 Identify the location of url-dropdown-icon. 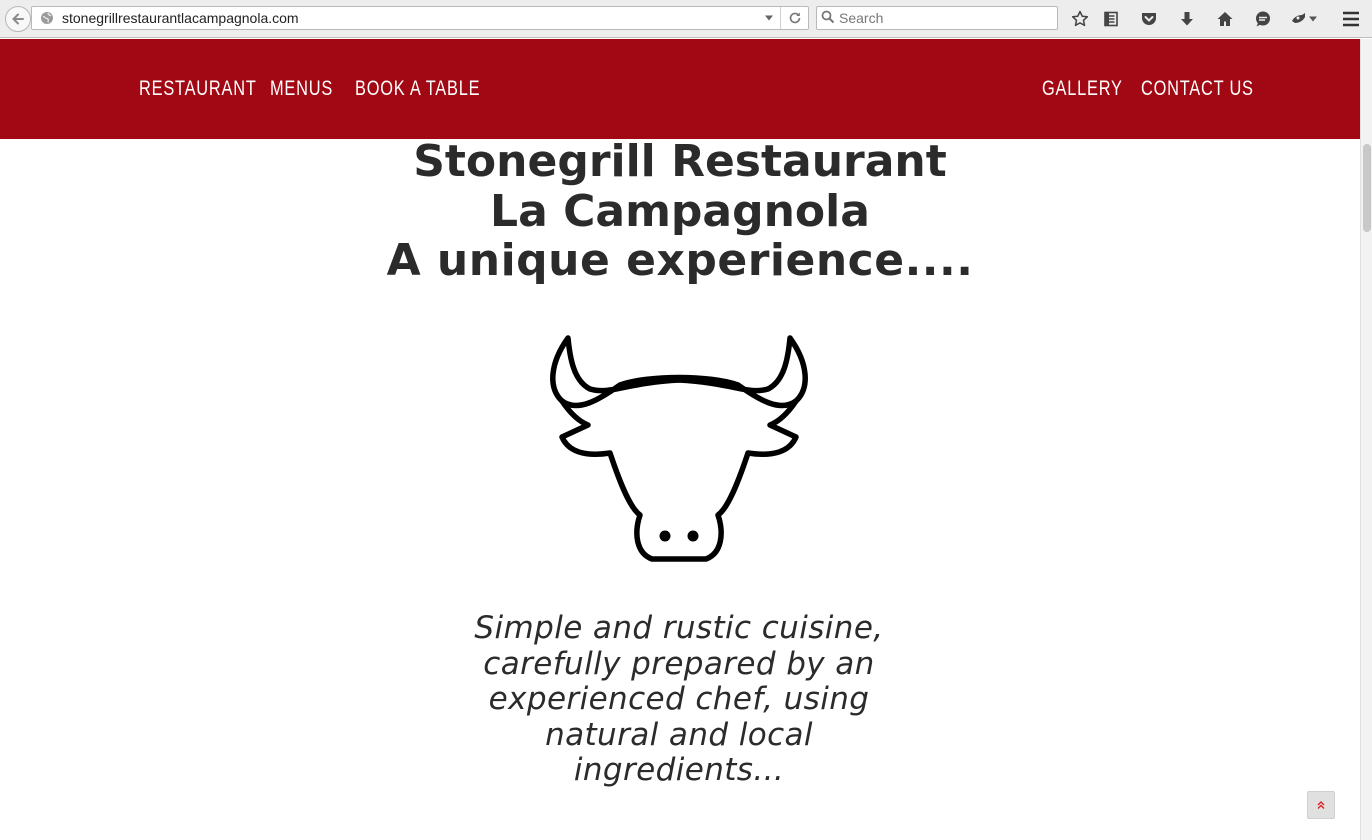
(769, 18).